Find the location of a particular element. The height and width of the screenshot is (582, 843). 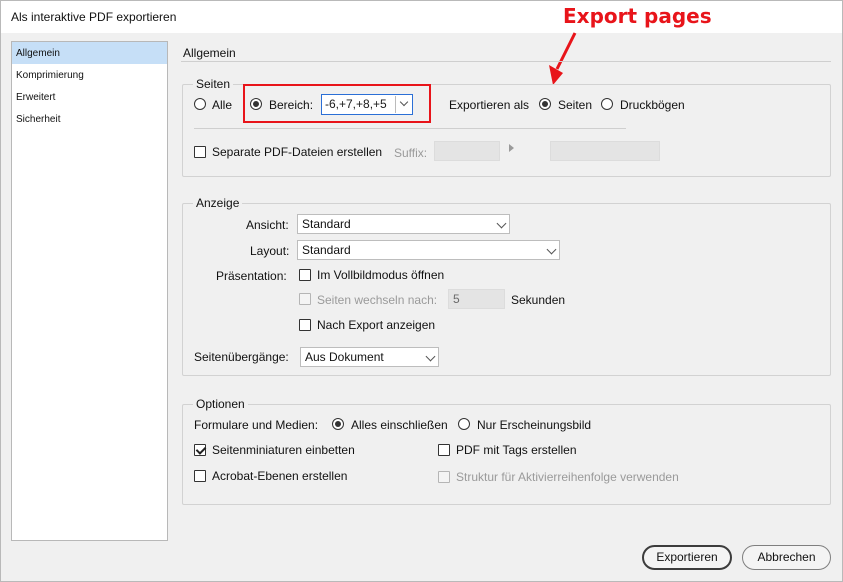

flip-pages-checkbox is located at coordinates (305, 299).